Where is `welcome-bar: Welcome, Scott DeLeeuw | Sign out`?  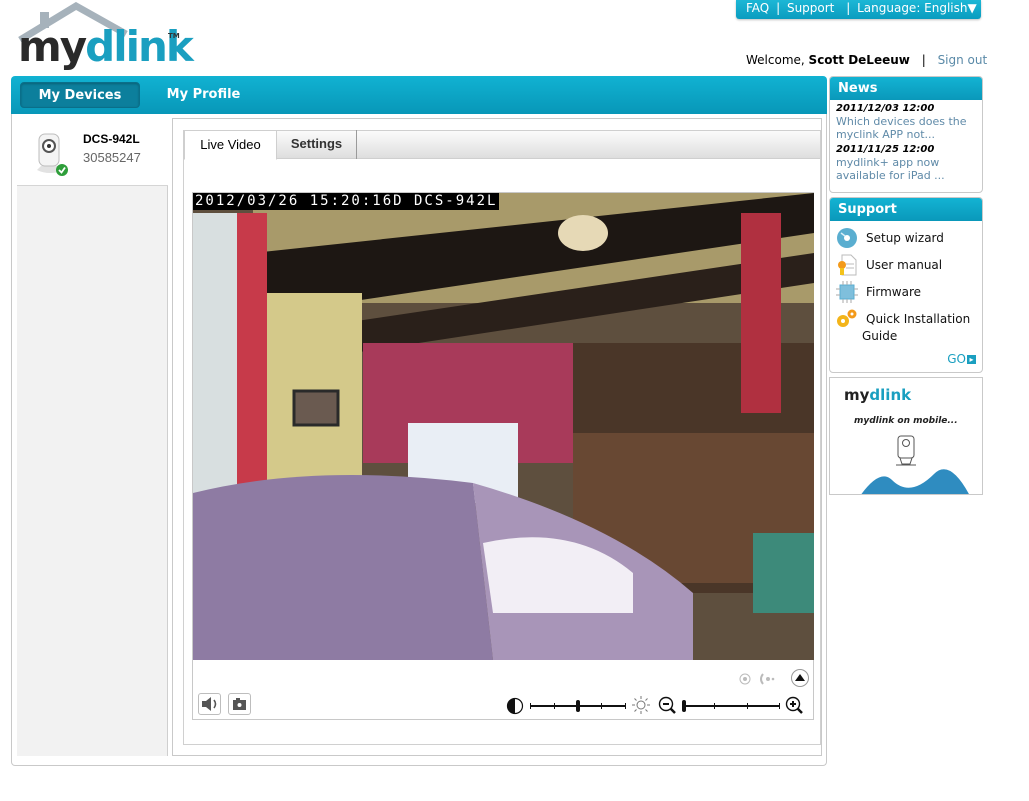 welcome-bar: Welcome, Scott DeLeeuw | Sign out is located at coordinates (866, 60).